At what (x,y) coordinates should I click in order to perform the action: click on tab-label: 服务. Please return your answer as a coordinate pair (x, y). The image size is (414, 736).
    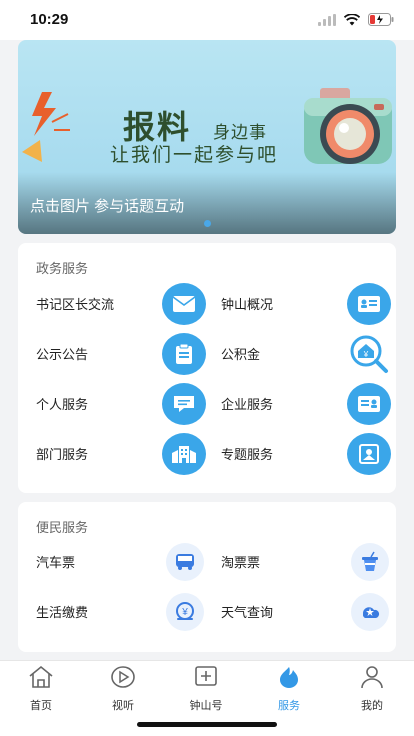
    Looking at the image, I should click on (289, 706).